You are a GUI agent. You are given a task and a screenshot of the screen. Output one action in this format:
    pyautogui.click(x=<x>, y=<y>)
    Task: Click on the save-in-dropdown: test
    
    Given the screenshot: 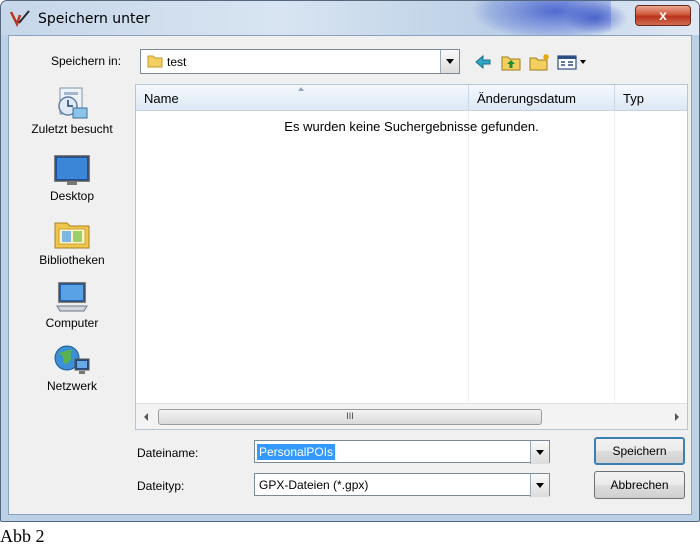 What is the action you would take?
    pyautogui.click(x=300, y=61)
    